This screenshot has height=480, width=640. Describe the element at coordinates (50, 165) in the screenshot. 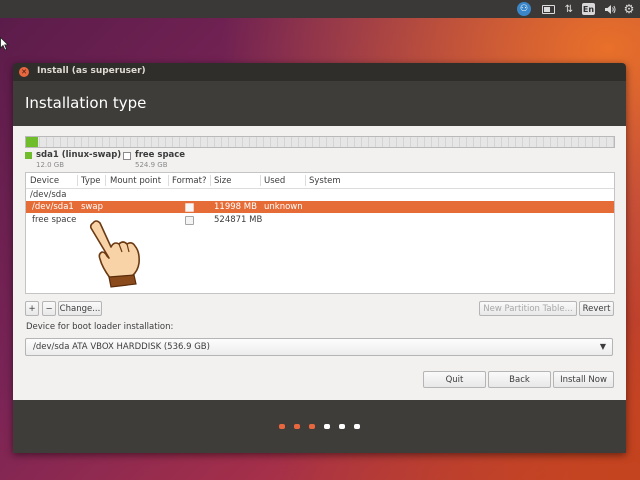

I see `legend-size: 12.0 GB` at that location.